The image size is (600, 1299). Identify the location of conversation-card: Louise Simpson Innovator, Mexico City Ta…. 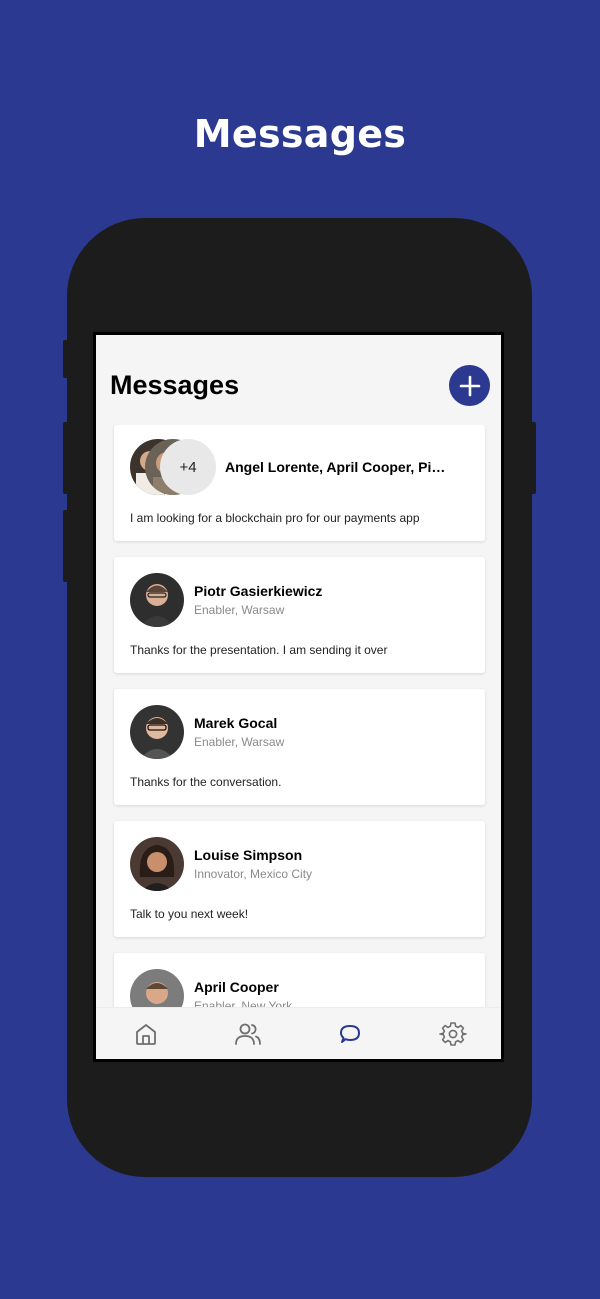
(299, 879).